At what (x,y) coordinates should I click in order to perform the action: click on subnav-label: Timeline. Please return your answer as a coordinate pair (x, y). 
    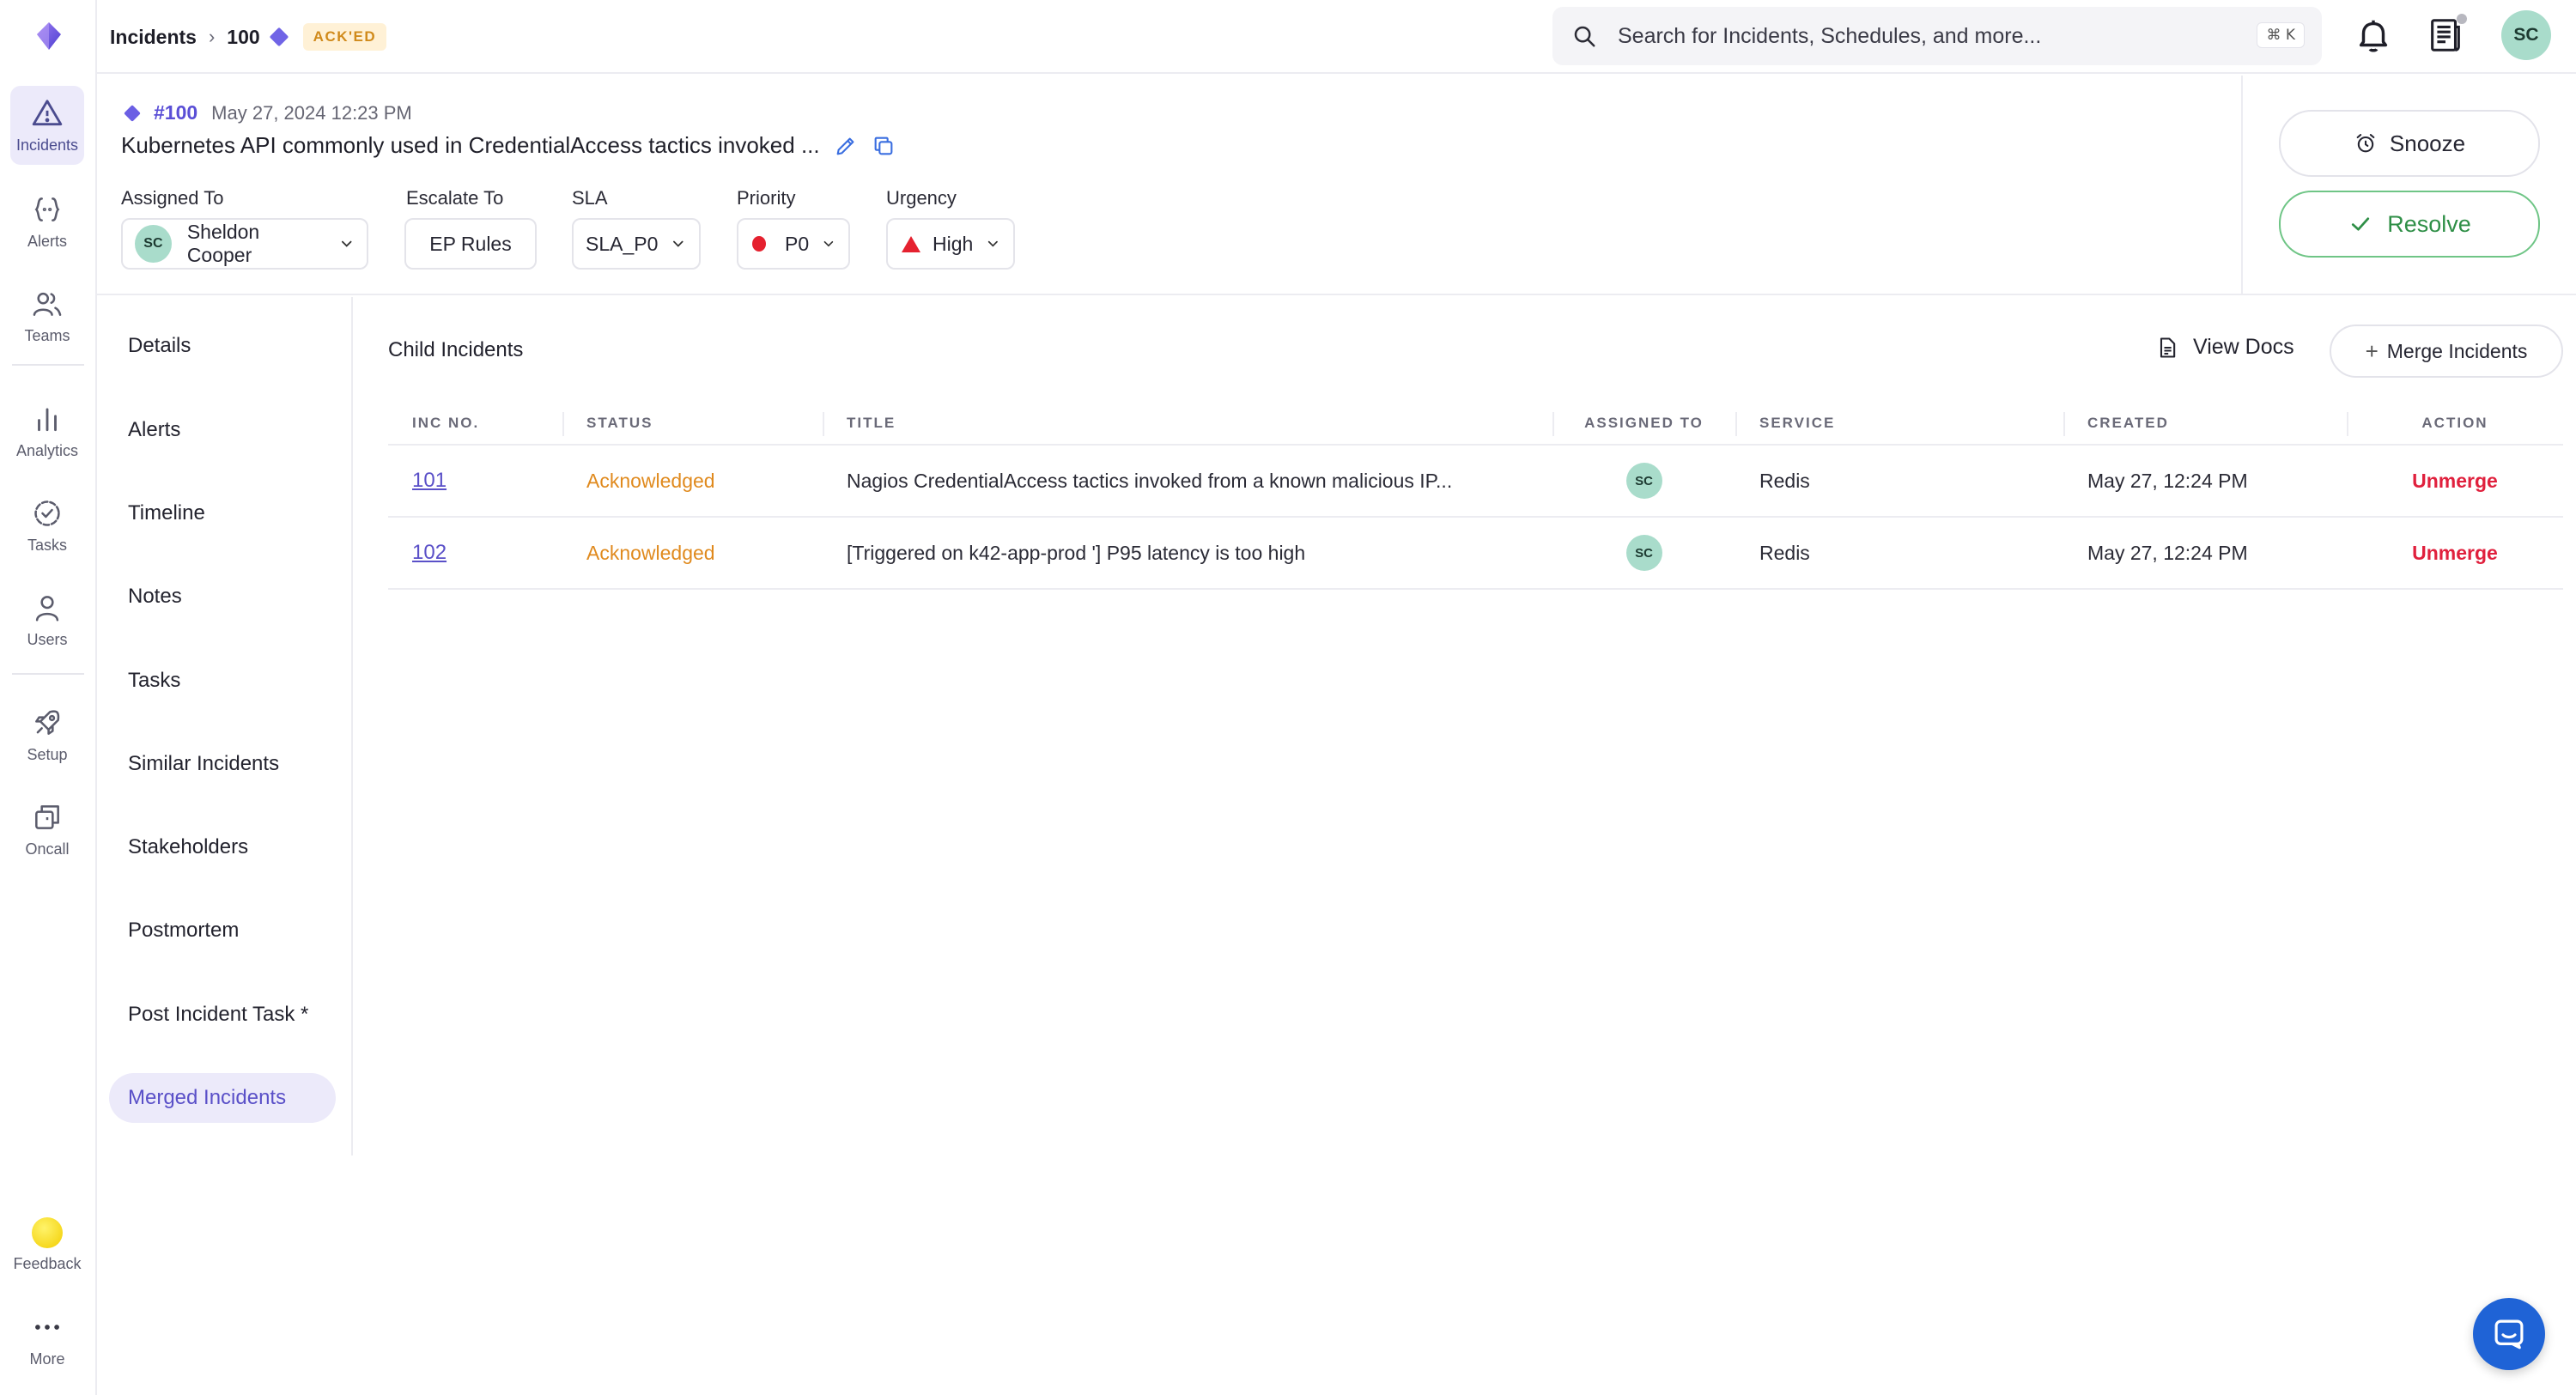
    Looking at the image, I should click on (166, 513).